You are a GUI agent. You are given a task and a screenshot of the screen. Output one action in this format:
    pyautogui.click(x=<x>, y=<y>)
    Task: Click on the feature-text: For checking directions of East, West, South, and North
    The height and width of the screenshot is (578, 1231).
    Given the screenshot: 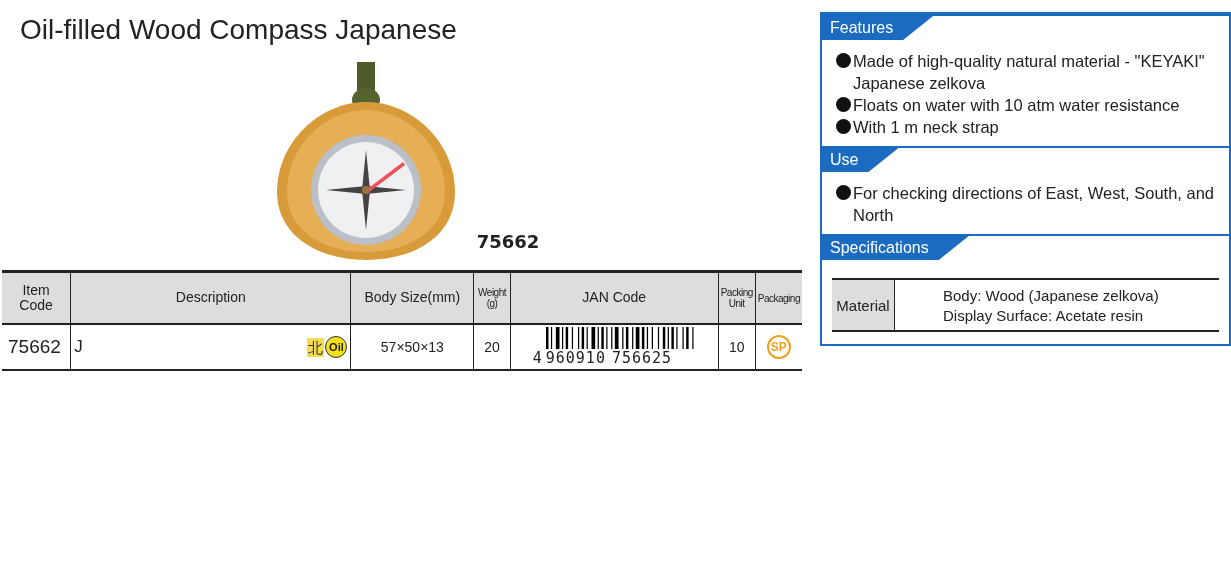 What is the action you would take?
    pyautogui.click(x=1034, y=204)
    